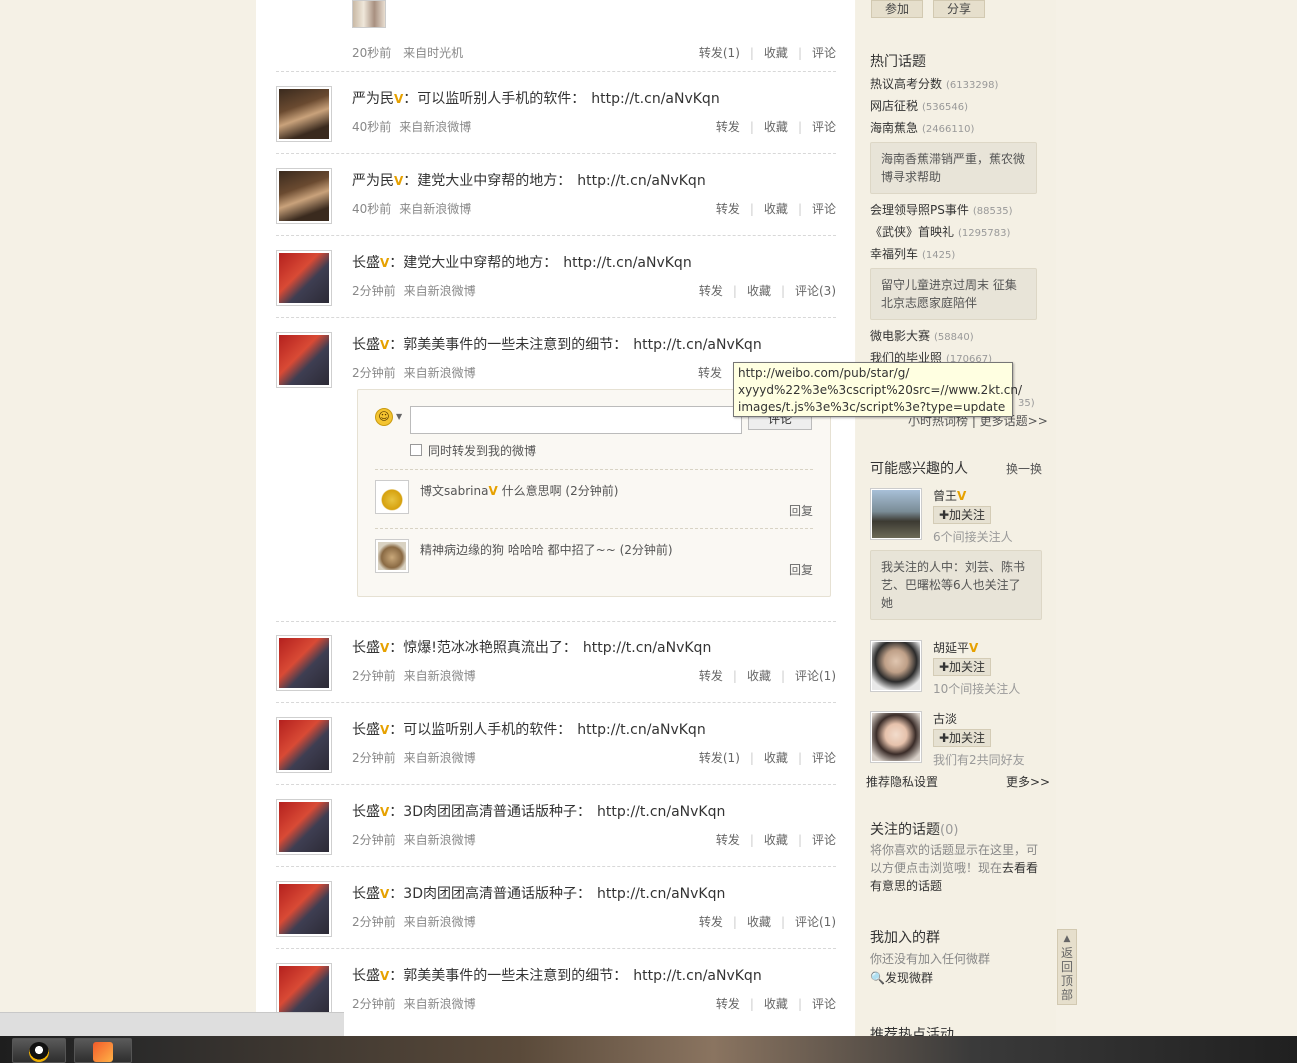 Image resolution: width=1297 pixels, height=1063 pixels. What do you see at coordinates (384, 417) in the screenshot?
I see `emoticon-icon: ☺` at bounding box center [384, 417].